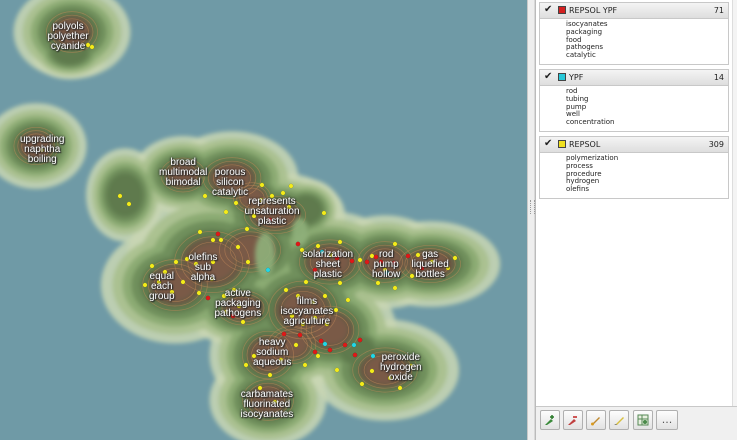  Describe the element at coordinates (328, 265) in the screenshot. I see `cluster-label: solarization sheet plastic` at that location.